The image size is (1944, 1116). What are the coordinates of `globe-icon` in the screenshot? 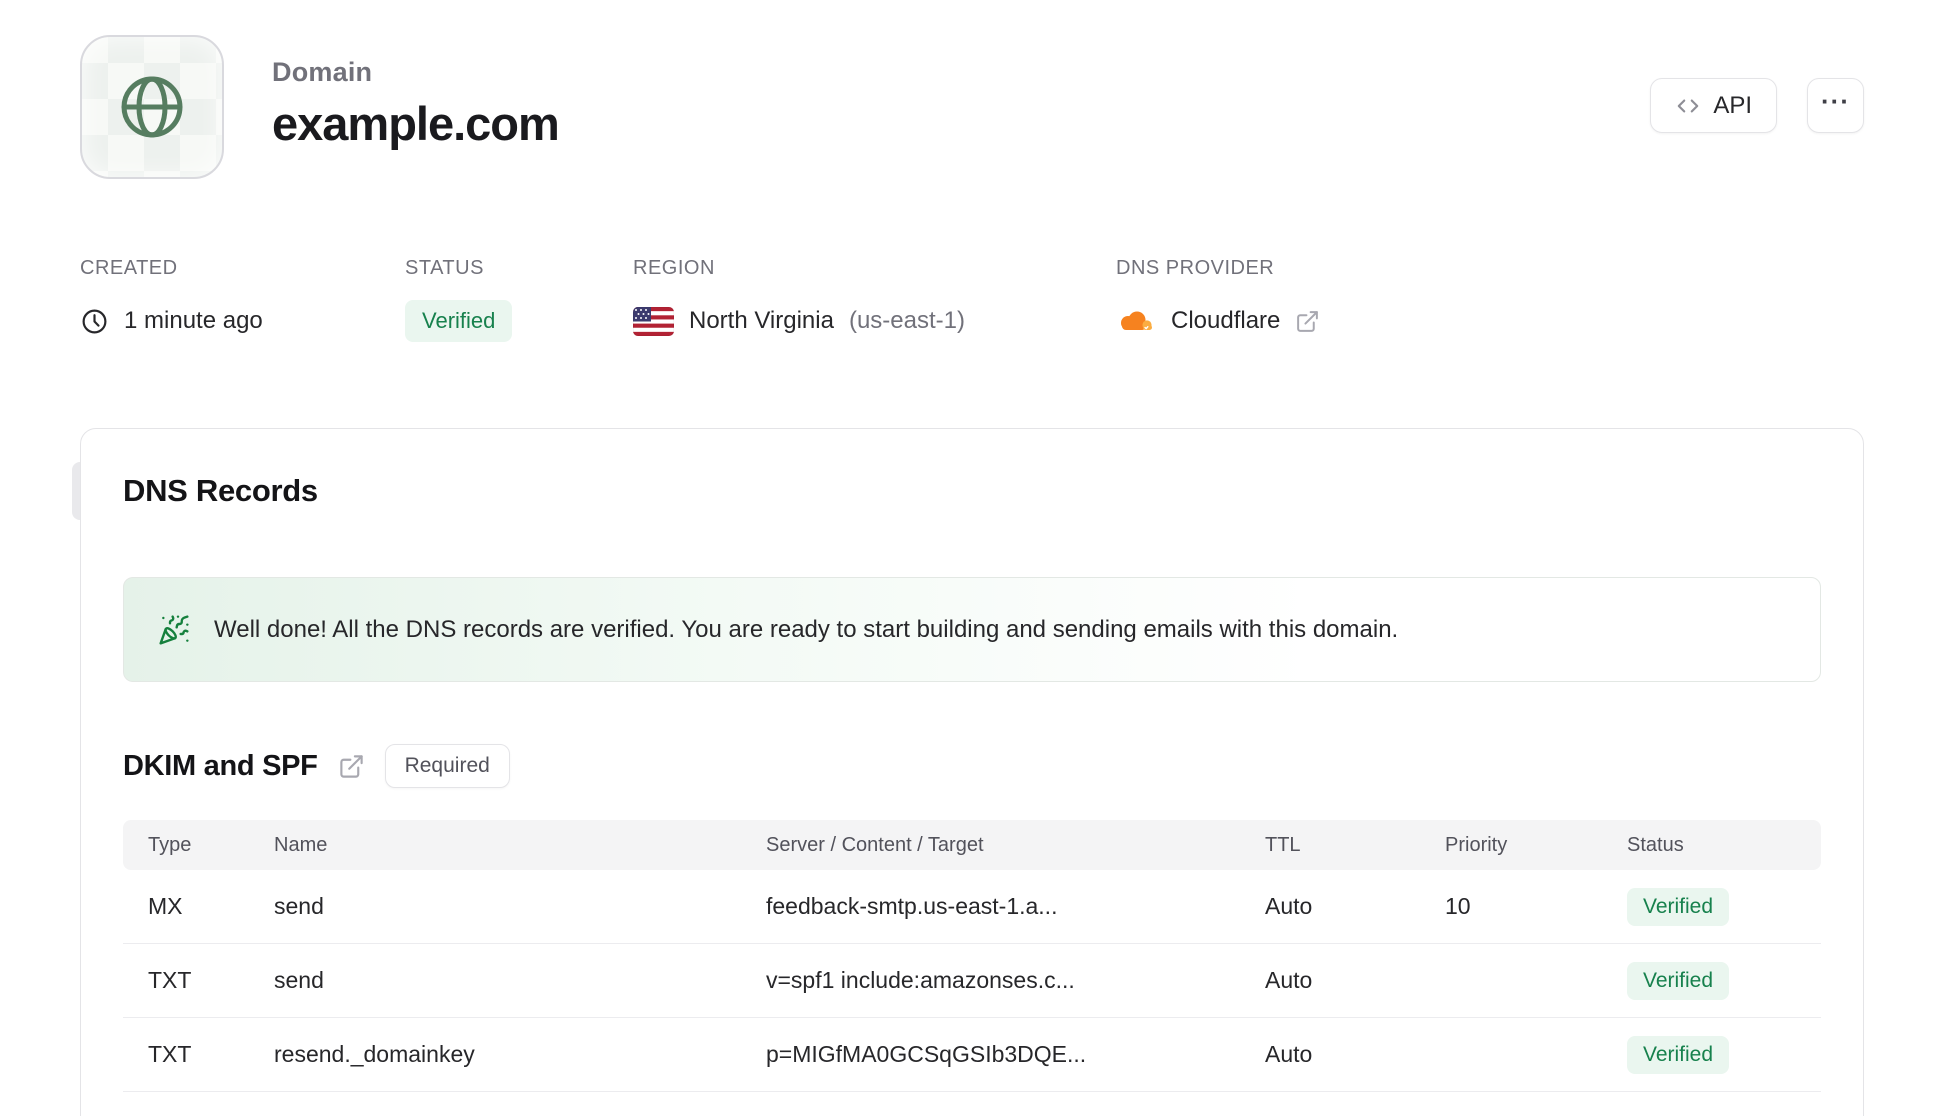 It's located at (152, 107).